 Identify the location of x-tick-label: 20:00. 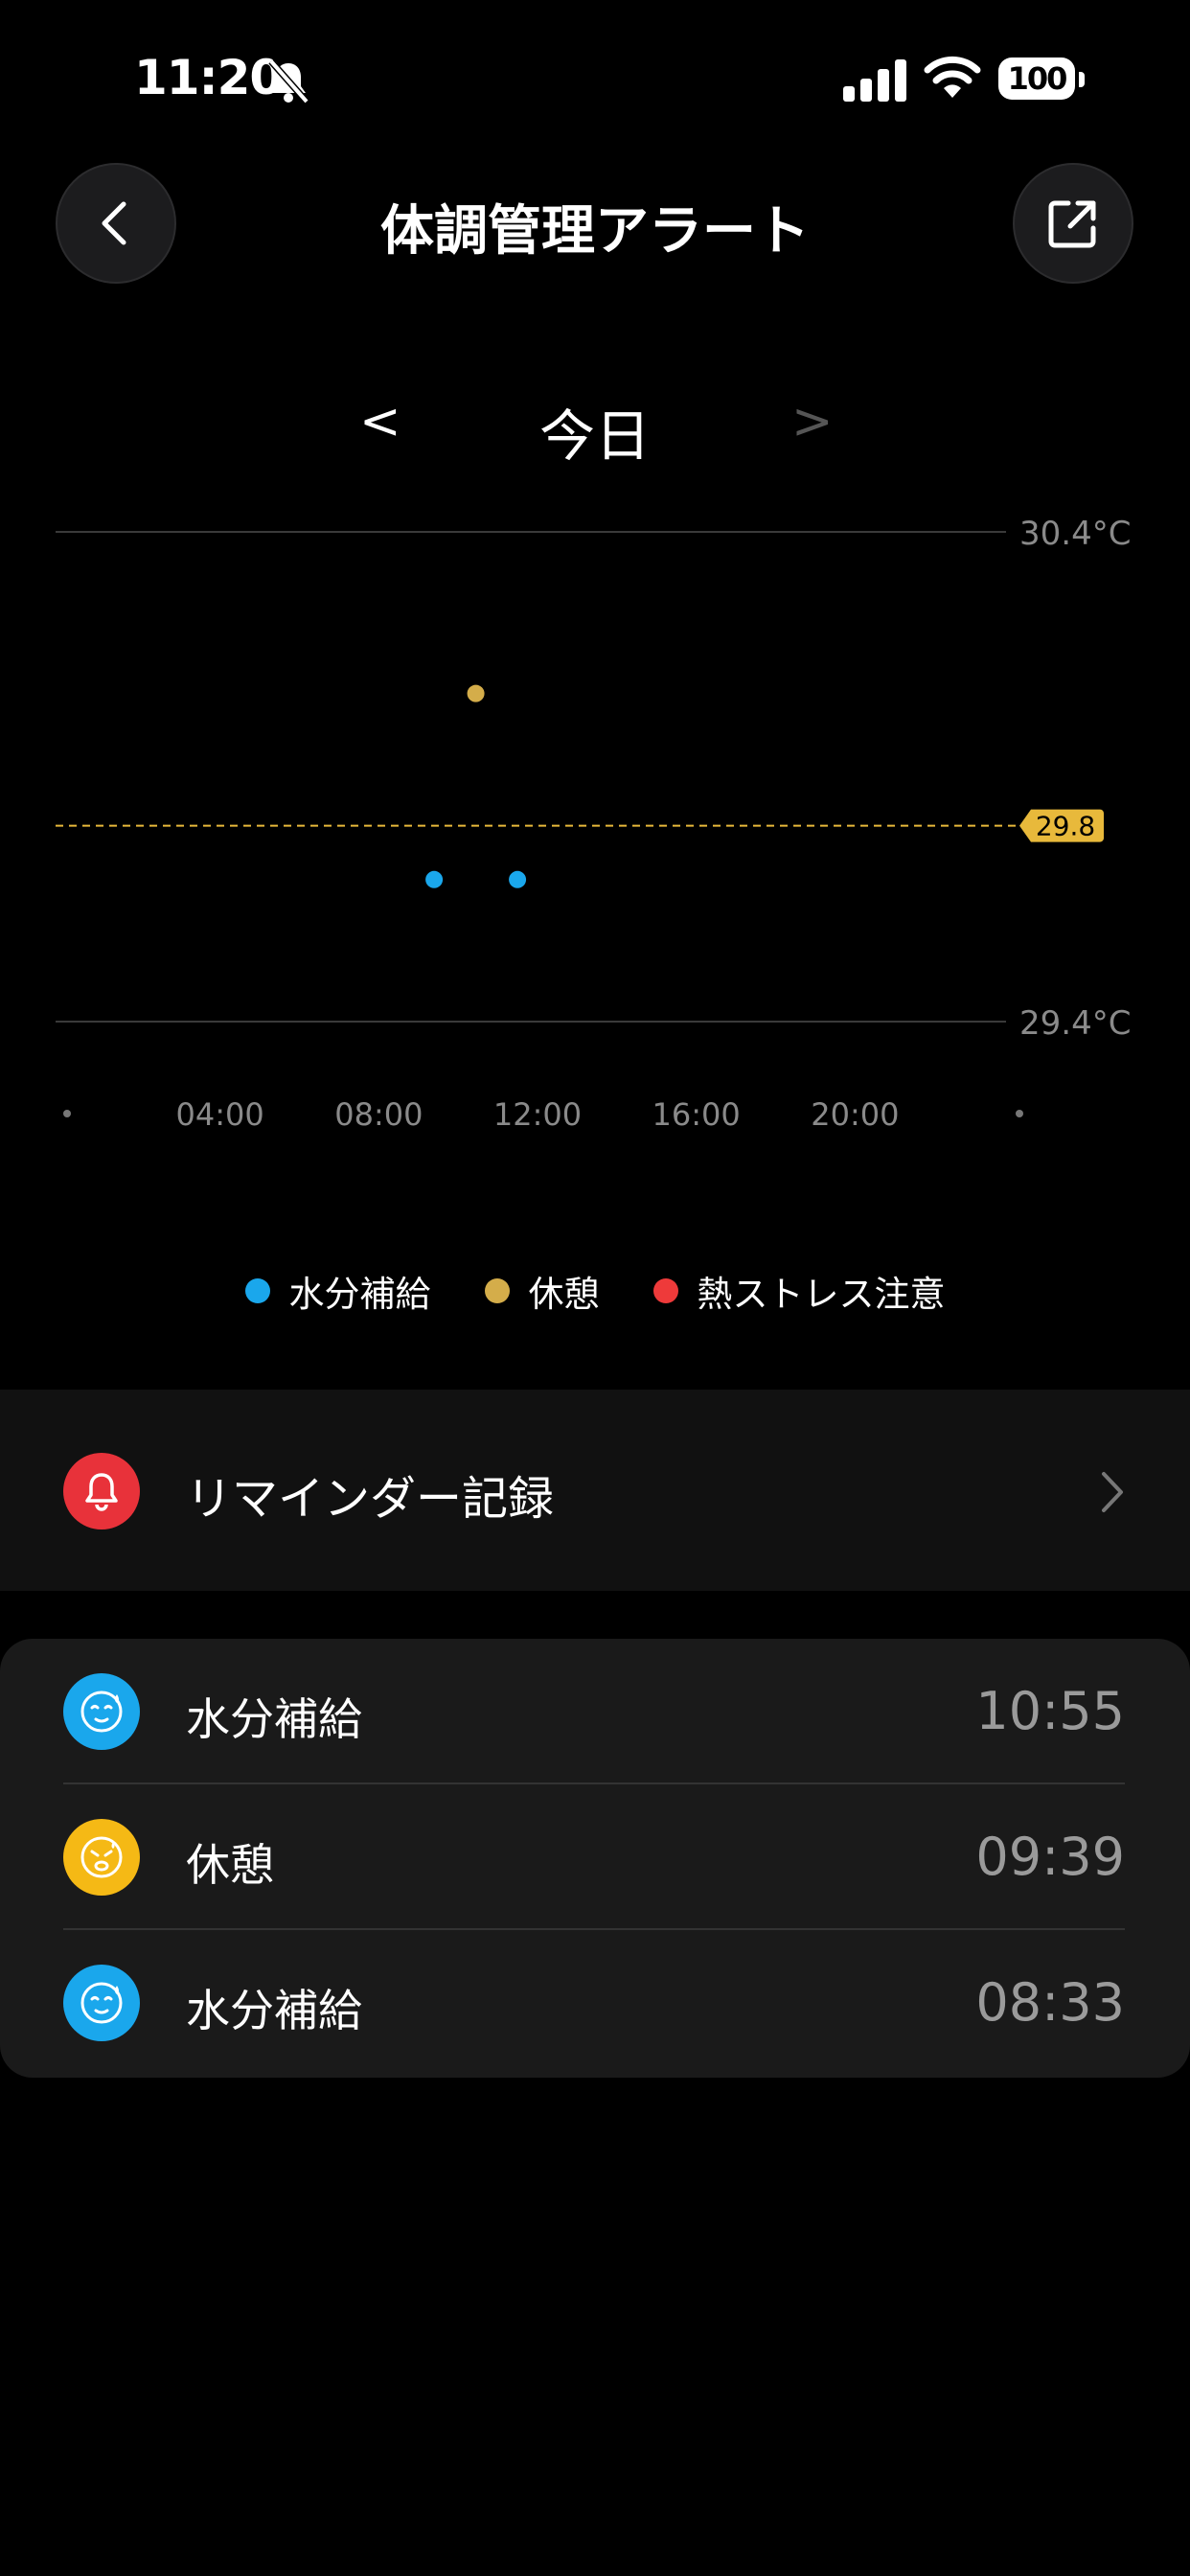
(855, 1114).